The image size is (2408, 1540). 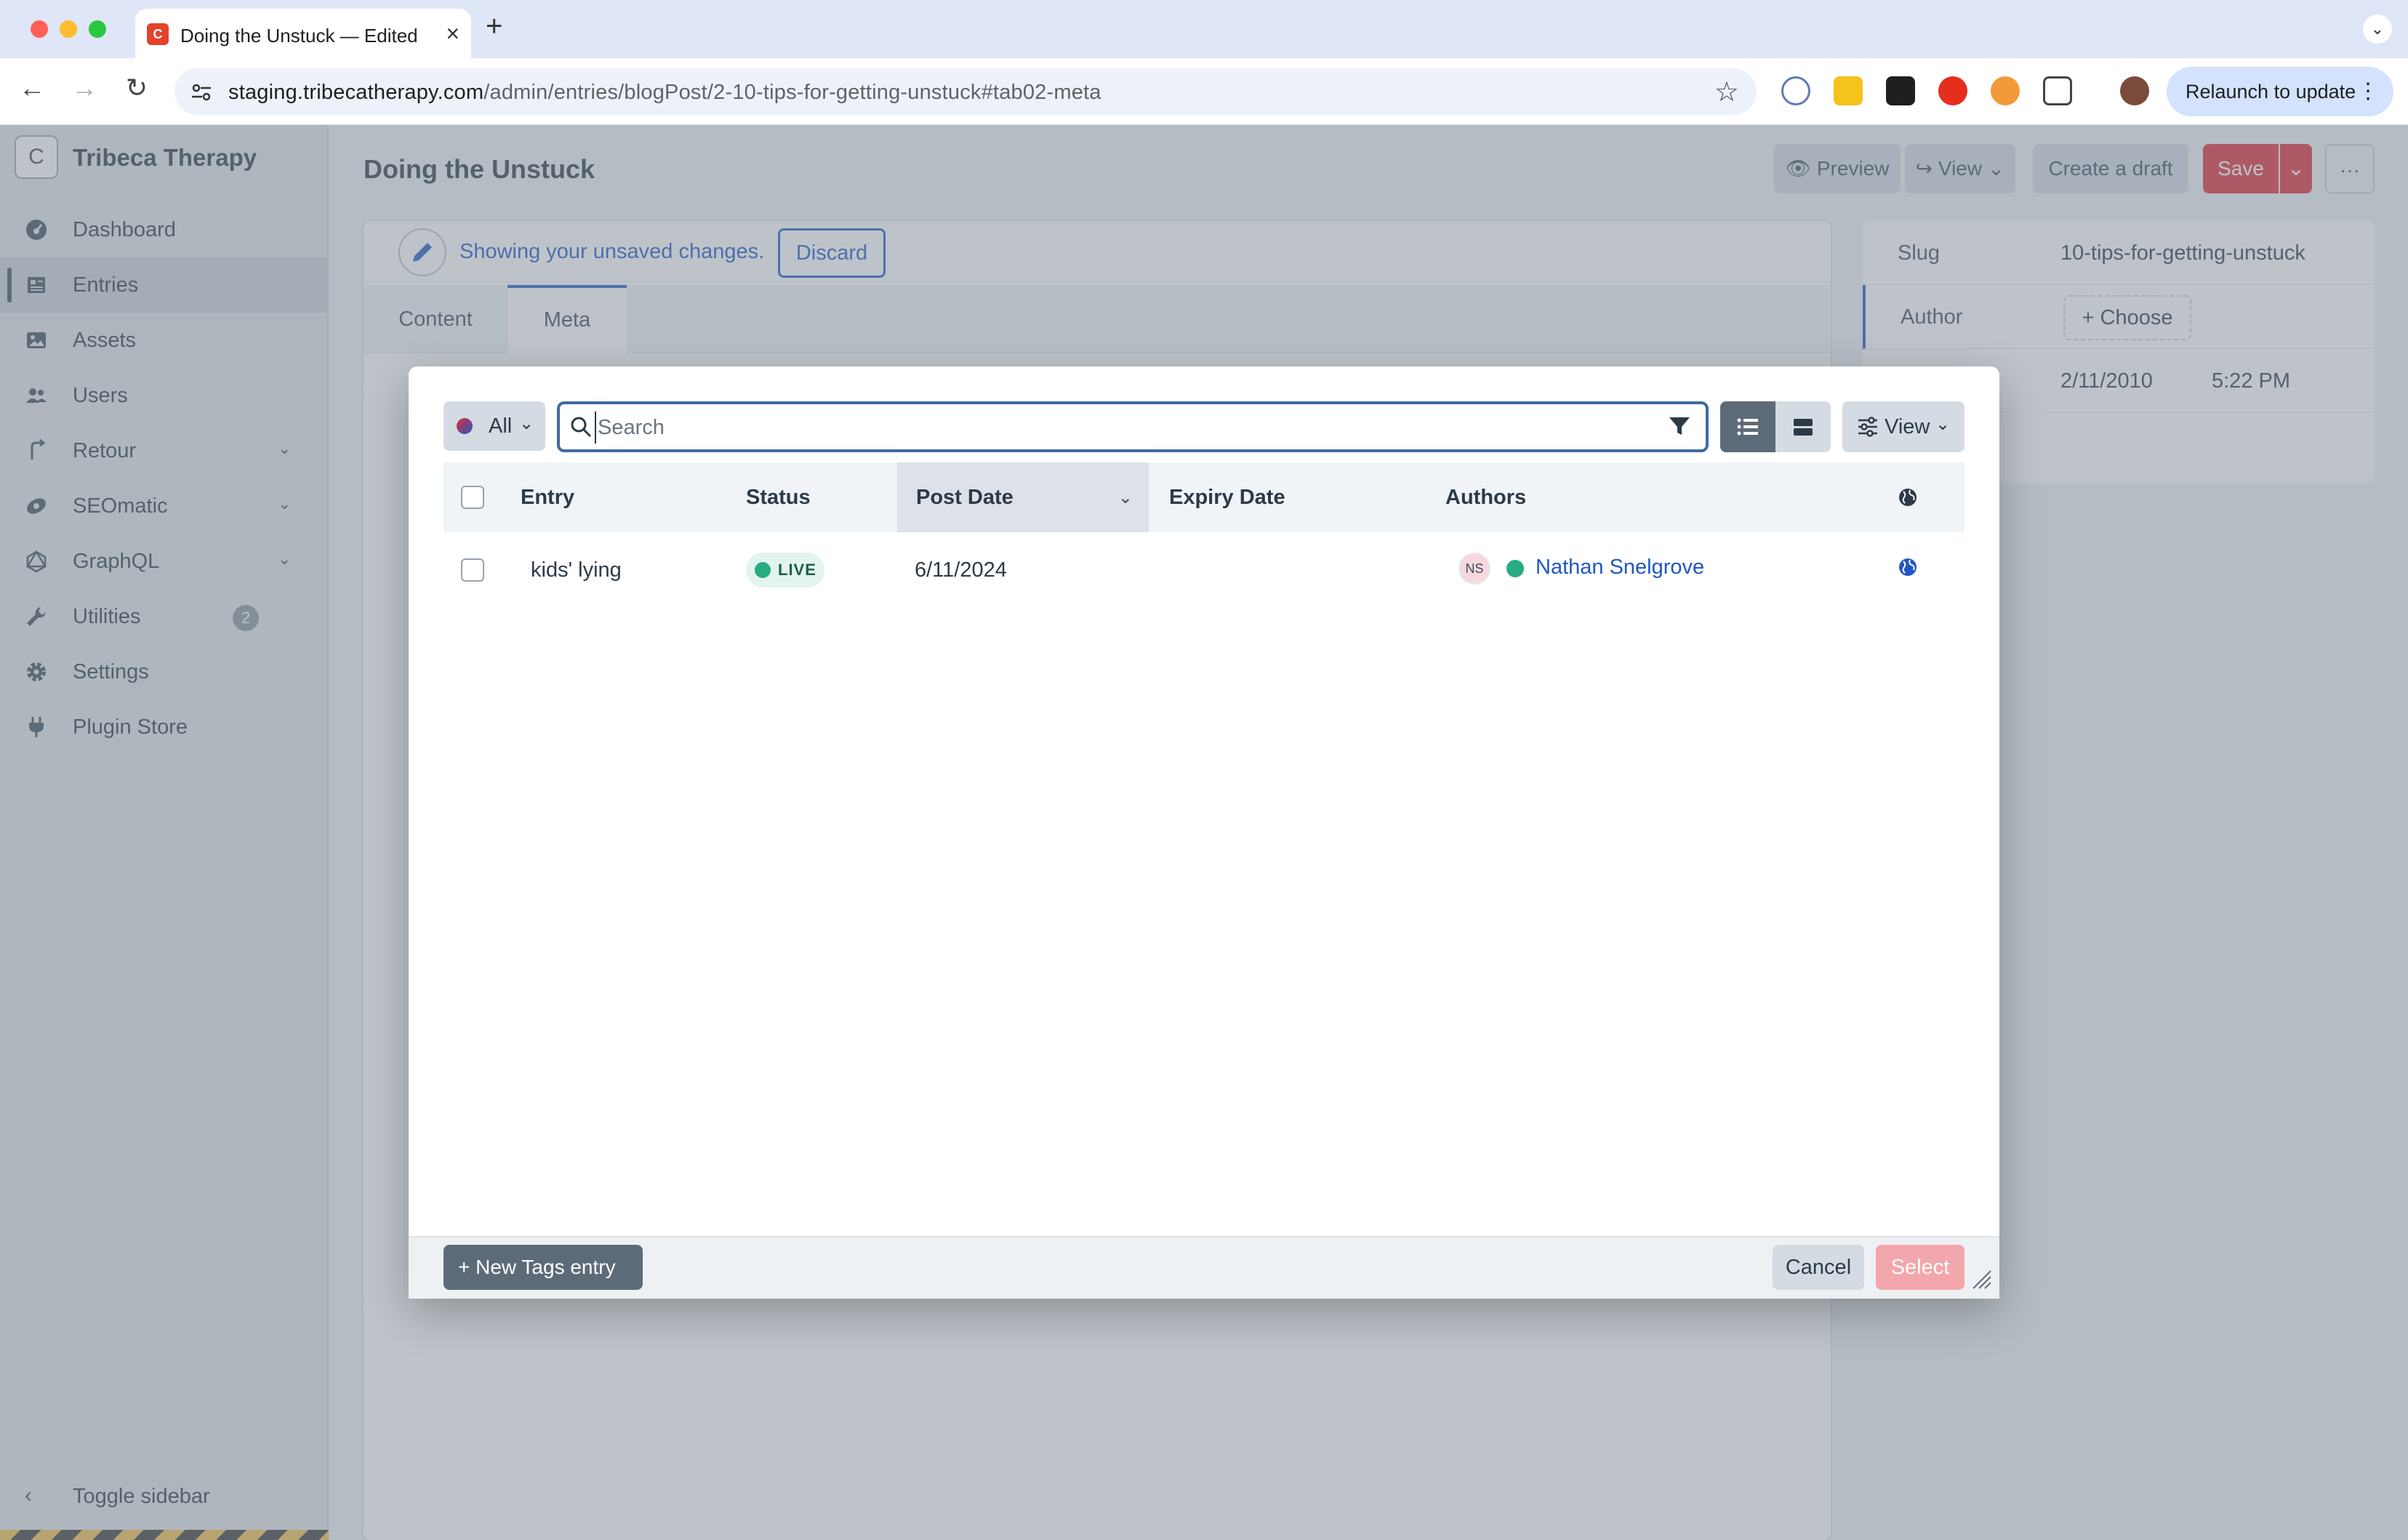 What do you see at coordinates (763, 570) in the screenshot?
I see `status-dot` at bounding box center [763, 570].